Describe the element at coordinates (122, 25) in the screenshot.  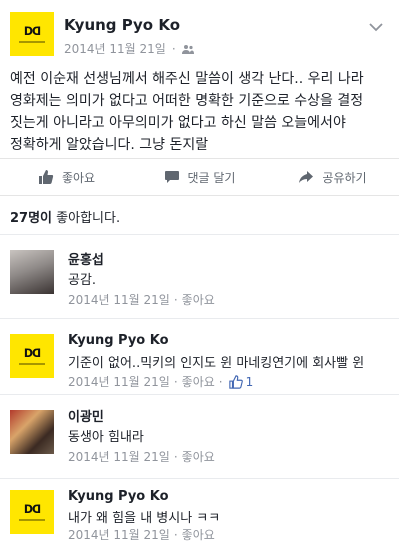
I see `post-author-name: Kyung Pyo Ko` at that location.